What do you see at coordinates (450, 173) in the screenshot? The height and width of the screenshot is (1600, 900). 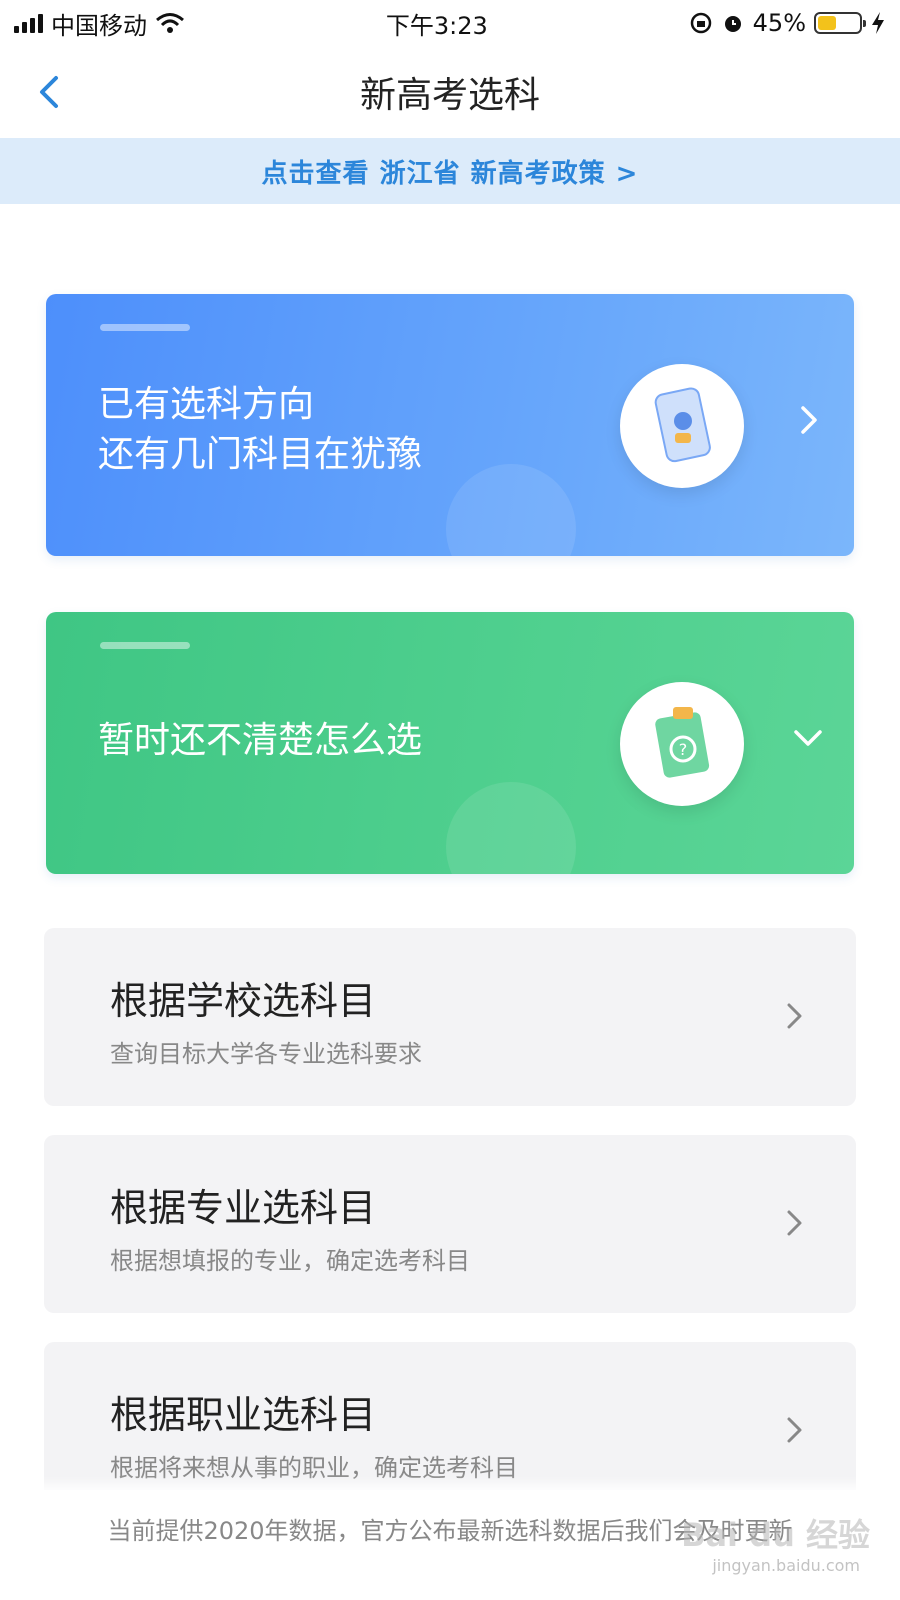 I see `policy-banner-text: 点击查看 浙江省 新高考政策 >` at bounding box center [450, 173].